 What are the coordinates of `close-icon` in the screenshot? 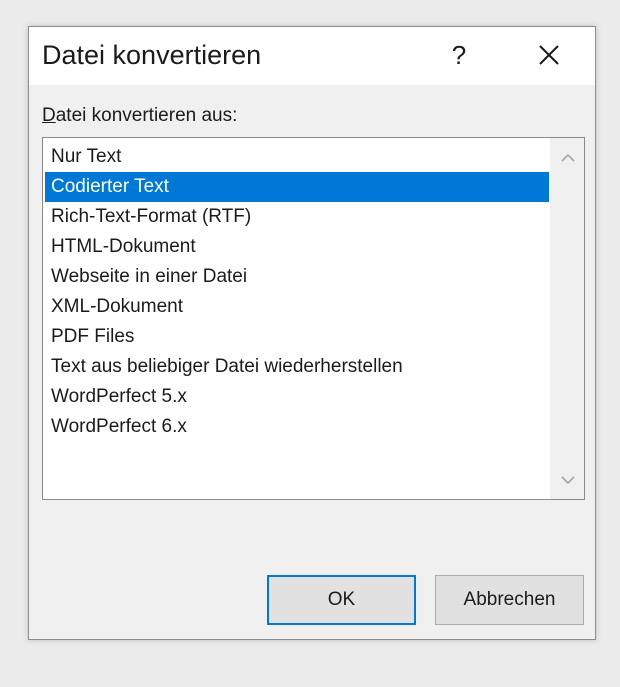 It's located at (549, 55).